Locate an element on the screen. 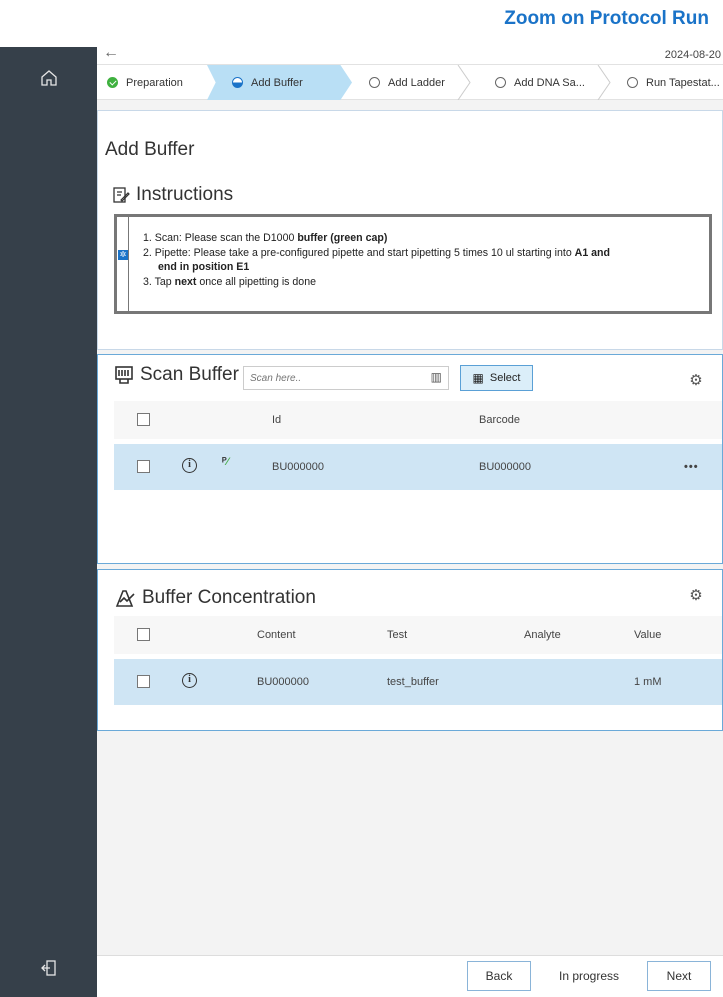  step-preparation: Preparation is located at coordinates (145, 82).